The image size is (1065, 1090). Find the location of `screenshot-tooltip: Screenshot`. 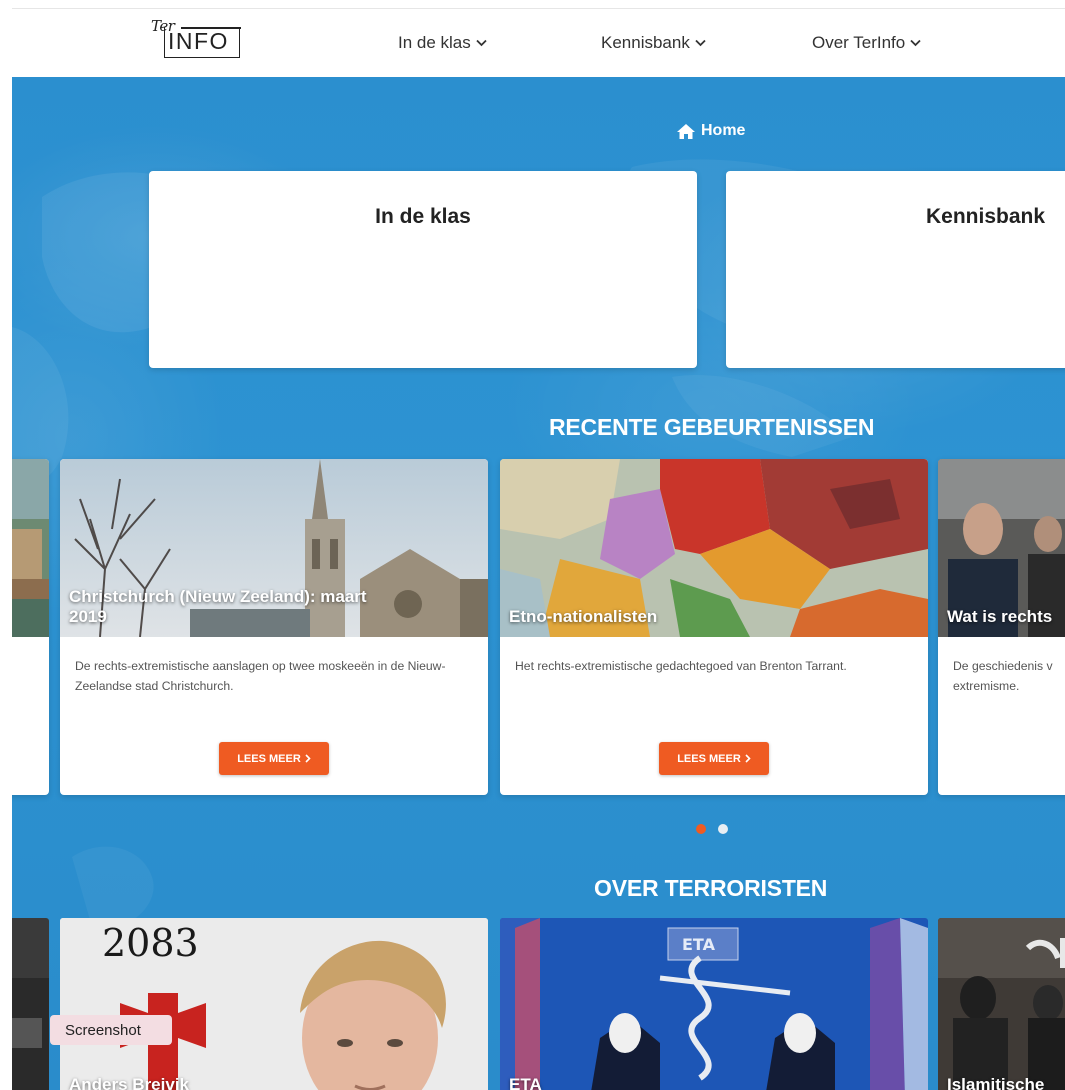

screenshot-tooltip: Screenshot is located at coordinates (111, 1030).